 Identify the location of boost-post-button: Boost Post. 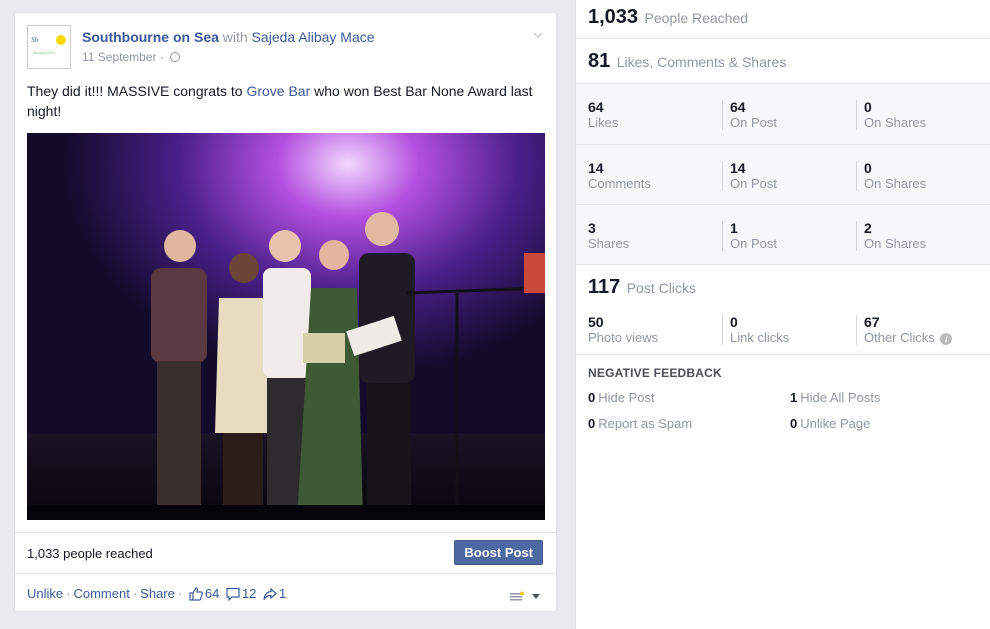
(498, 552).